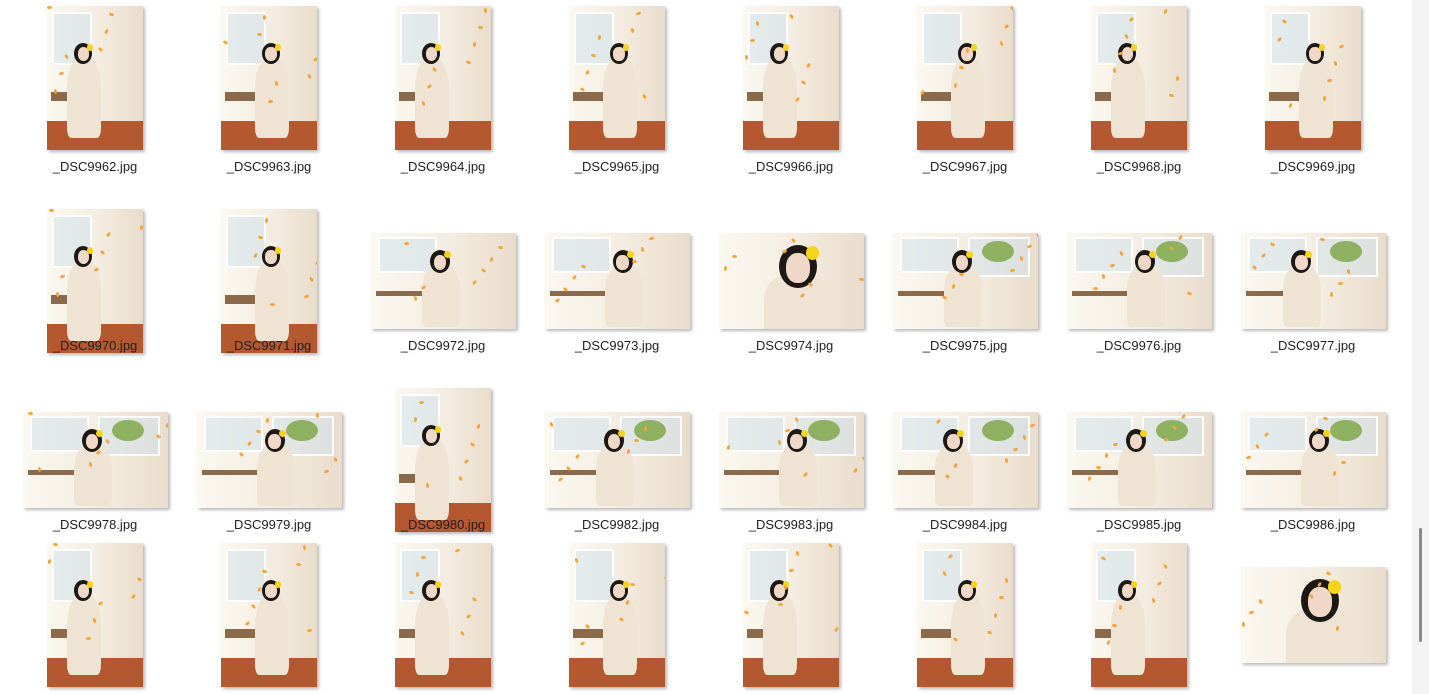 This screenshot has height=694, width=1429. What do you see at coordinates (1420, 347) in the screenshot?
I see `vertical-scrollbar` at bounding box center [1420, 347].